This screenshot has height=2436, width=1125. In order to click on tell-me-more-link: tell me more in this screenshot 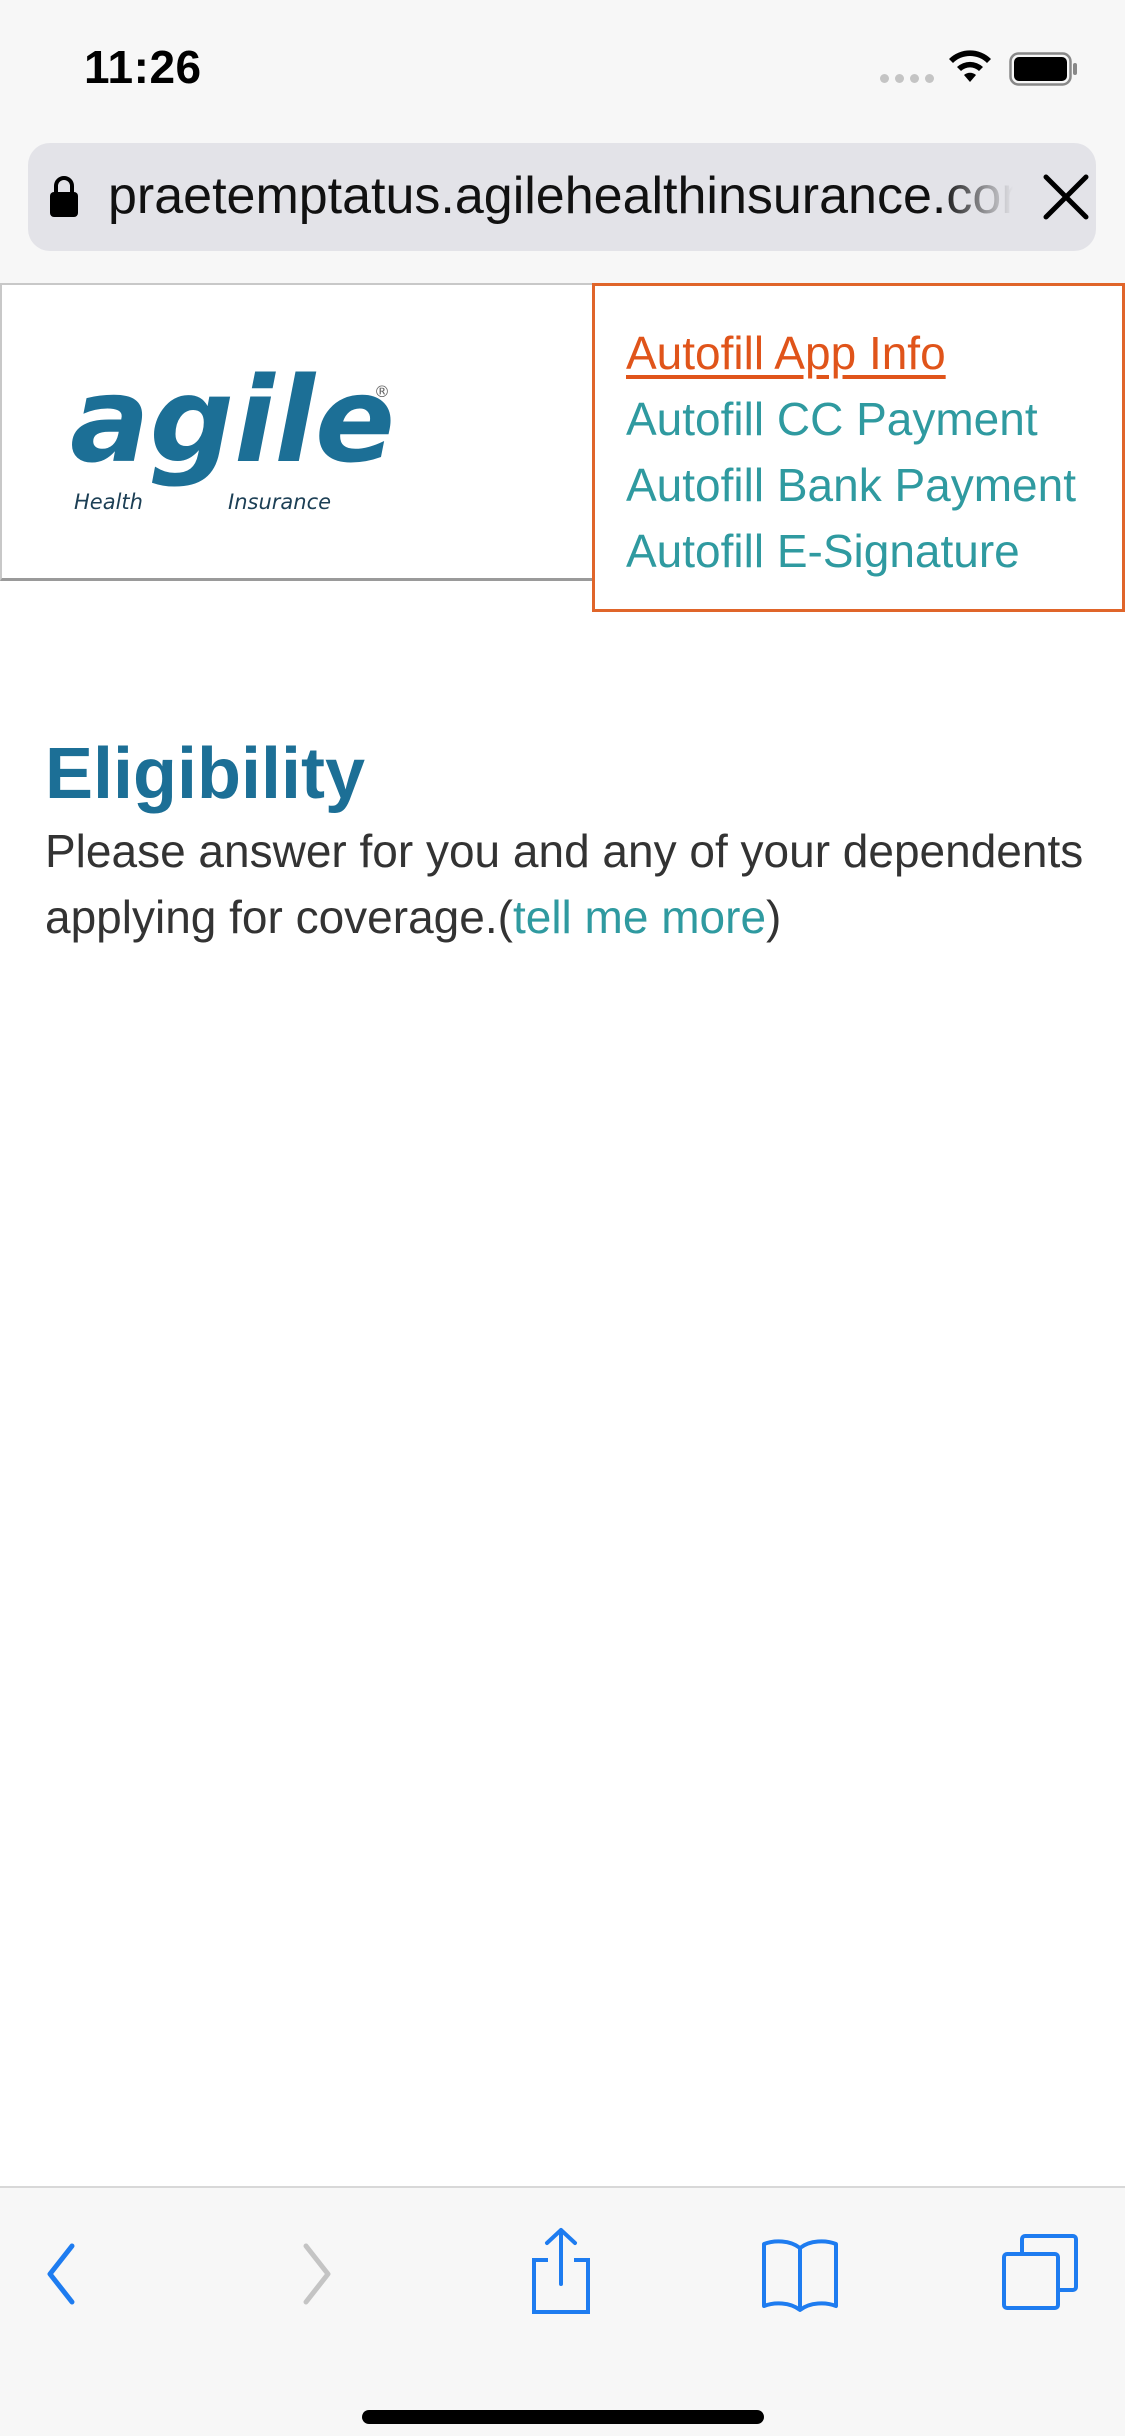, I will do `click(639, 917)`.